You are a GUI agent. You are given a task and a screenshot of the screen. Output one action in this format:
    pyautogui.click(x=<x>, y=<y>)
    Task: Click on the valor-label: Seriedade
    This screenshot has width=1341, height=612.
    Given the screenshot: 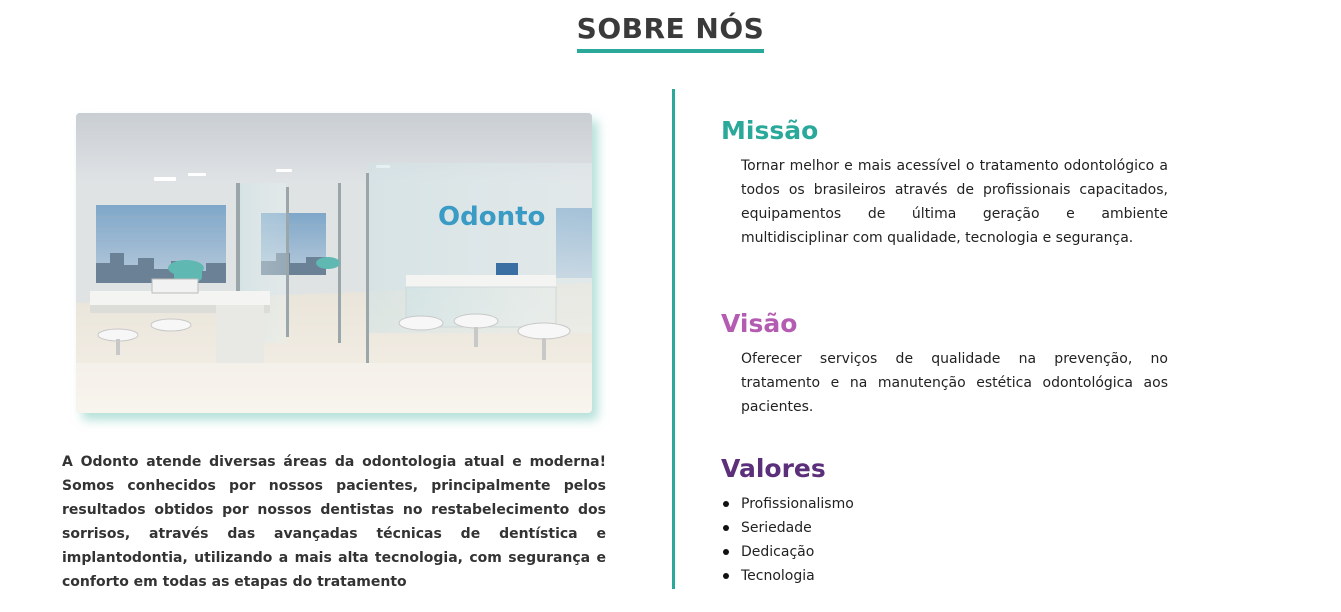 What is the action you would take?
    pyautogui.click(x=776, y=528)
    